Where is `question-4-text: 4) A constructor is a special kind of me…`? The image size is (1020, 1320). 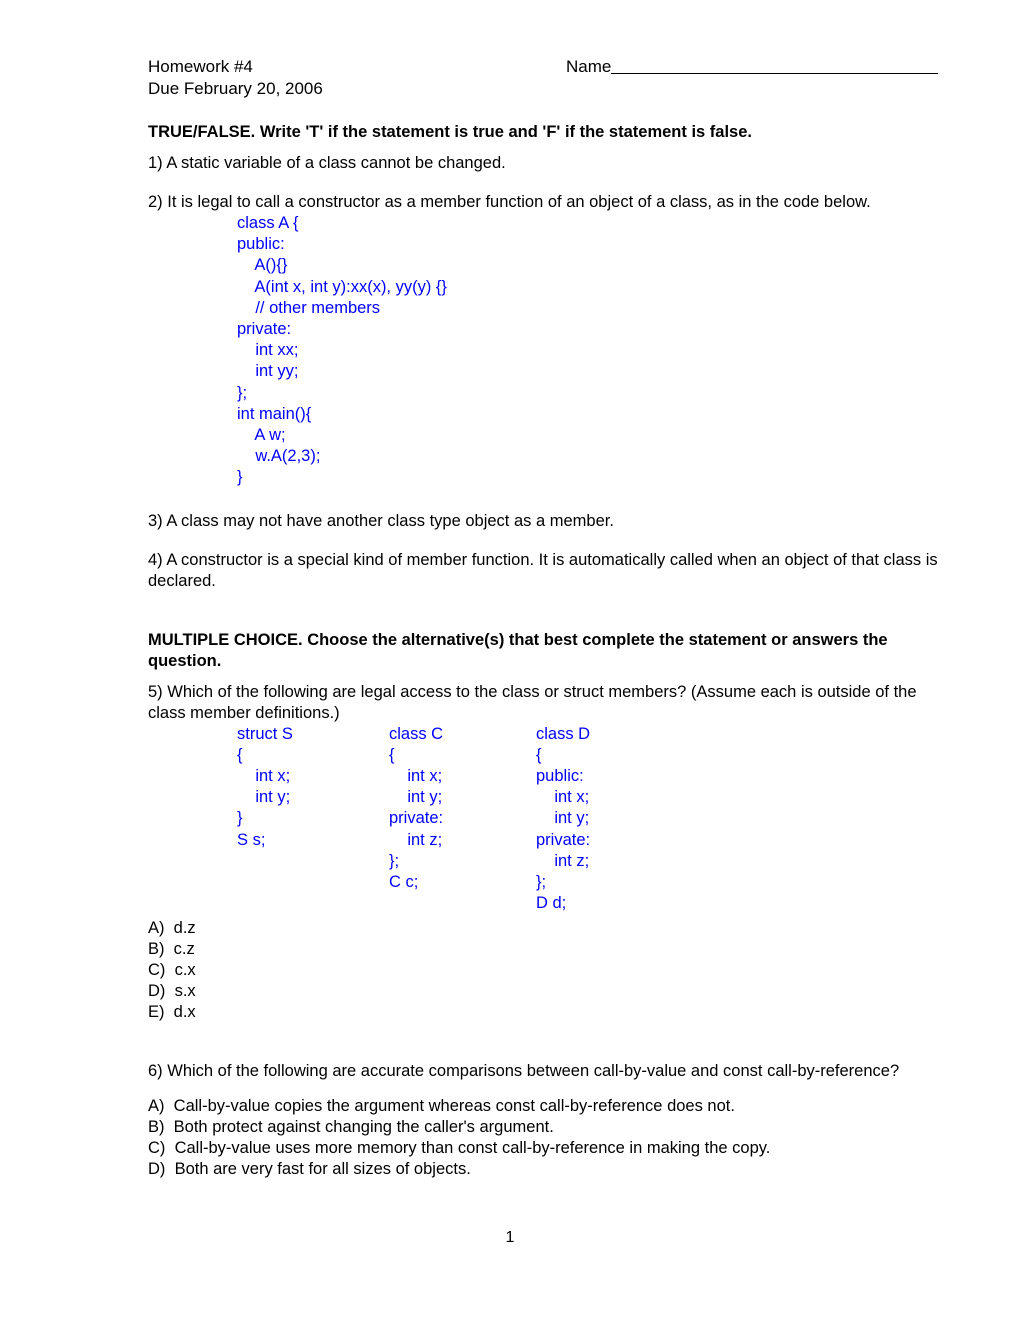 question-4-text: 4) A constructor is a special kind of me… is located at coordinates (543, 570).